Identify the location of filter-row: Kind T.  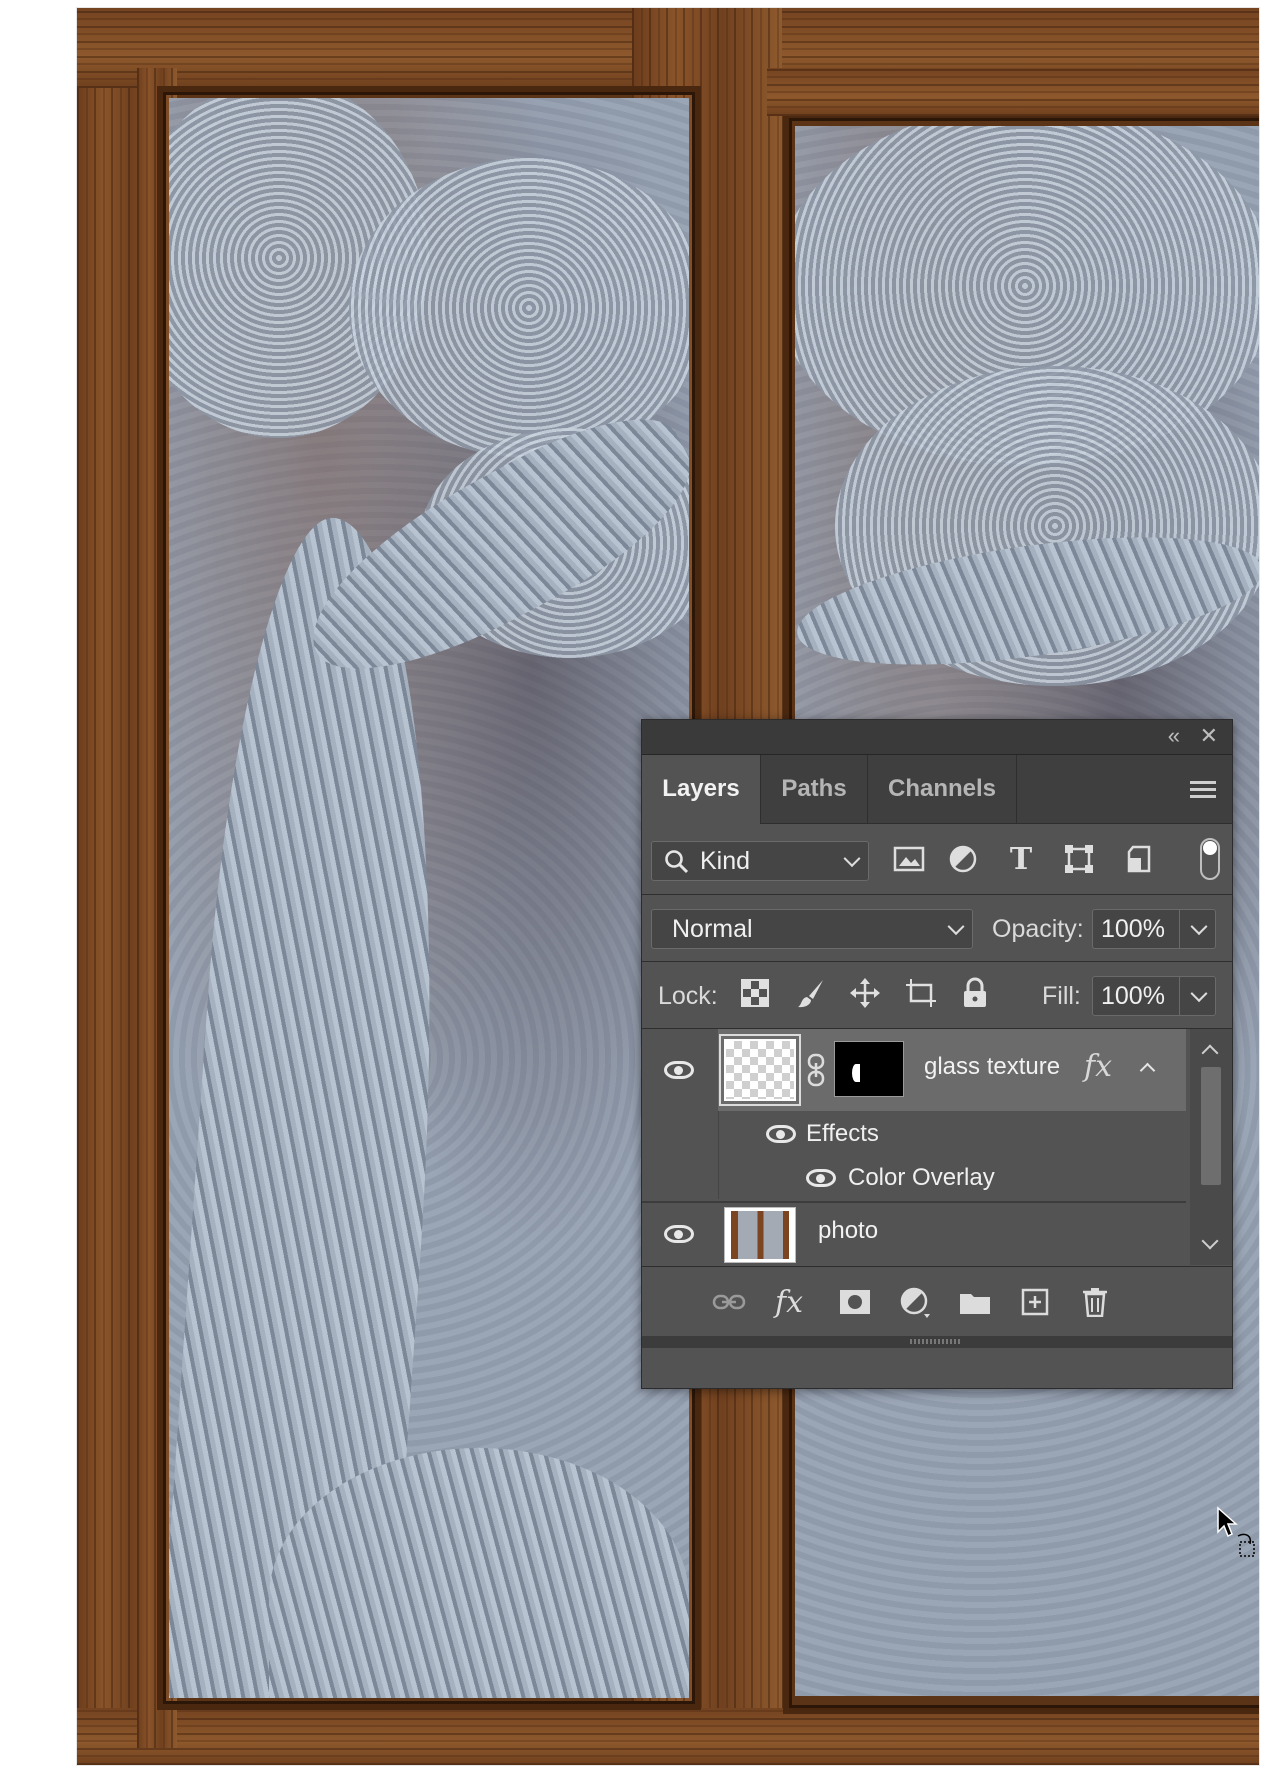
(937, 859).